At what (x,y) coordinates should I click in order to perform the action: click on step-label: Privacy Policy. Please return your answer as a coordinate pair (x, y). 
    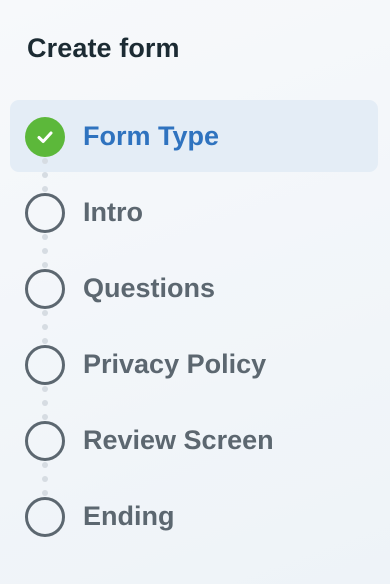
    Looking at the image, I should click on (175, 364).